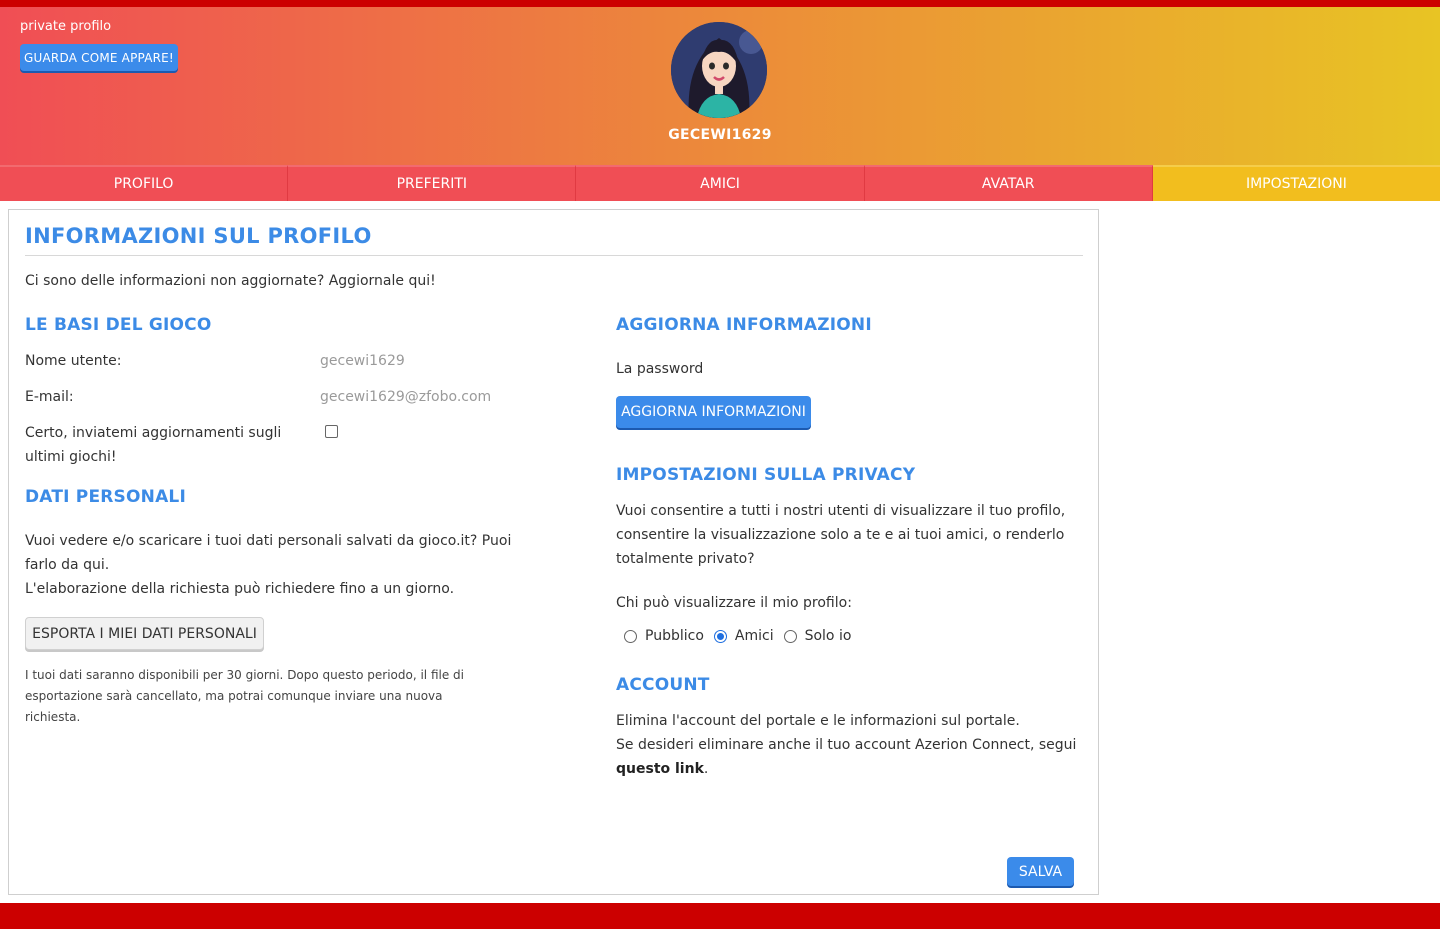  Describe the element at coordinates (720, 636) in the screenshot. I see `radio-amici` at that location.